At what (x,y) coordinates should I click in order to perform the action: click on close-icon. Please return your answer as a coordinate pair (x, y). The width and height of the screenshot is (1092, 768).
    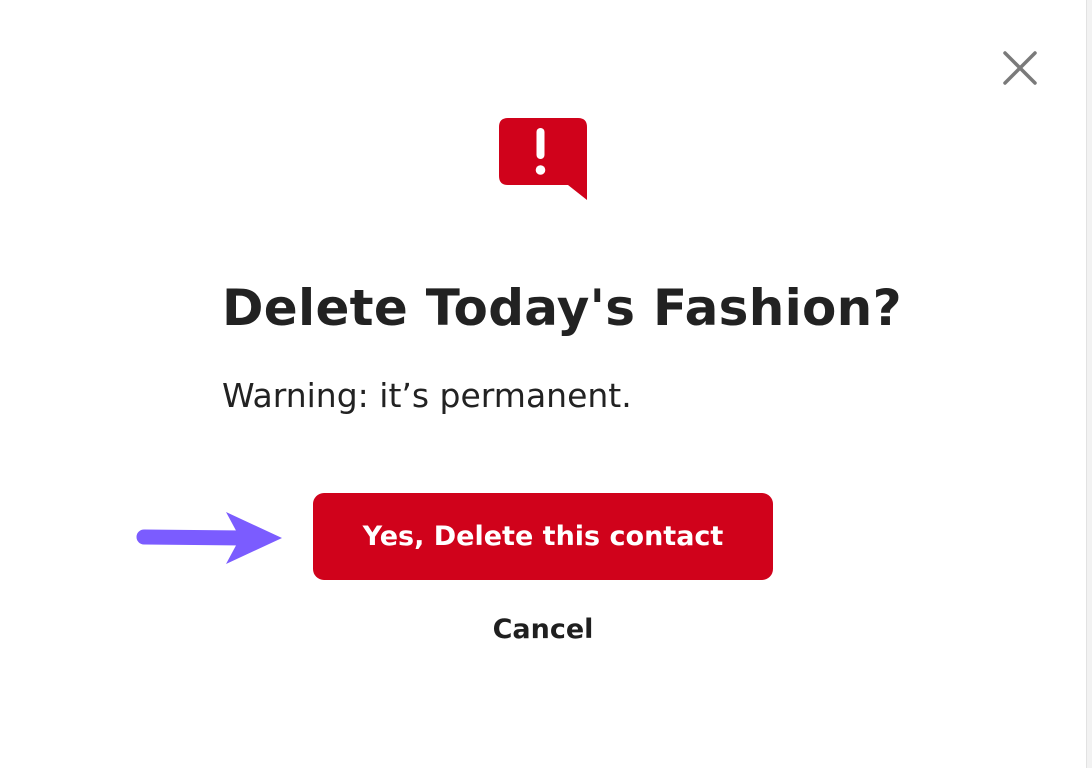
    Looking at the image, I should click on (1020, 68).